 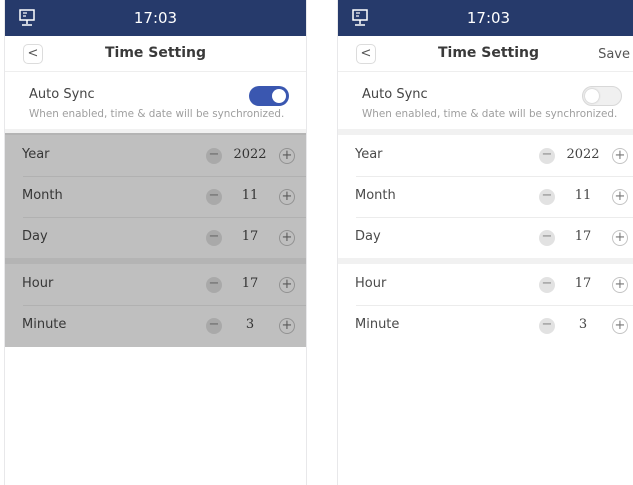 What do you see at coordinates (547, 197) in the screenshot?
I see `month-decrement-button: −` at bounding box center [547, 197].